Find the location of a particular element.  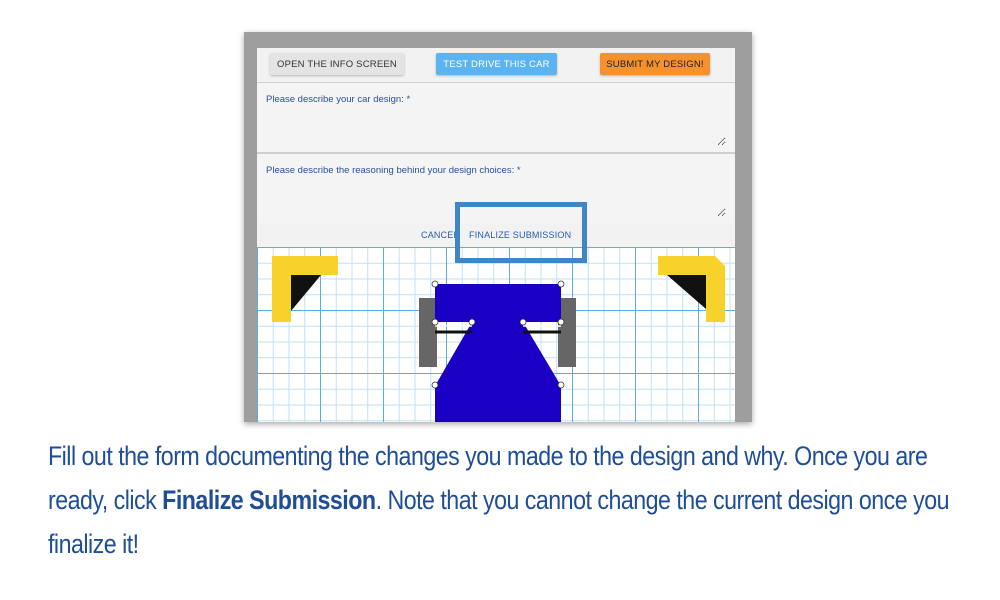

open-info-screen-button: OPEN THE INFO SCREEN is located at coordinates (337, 64).